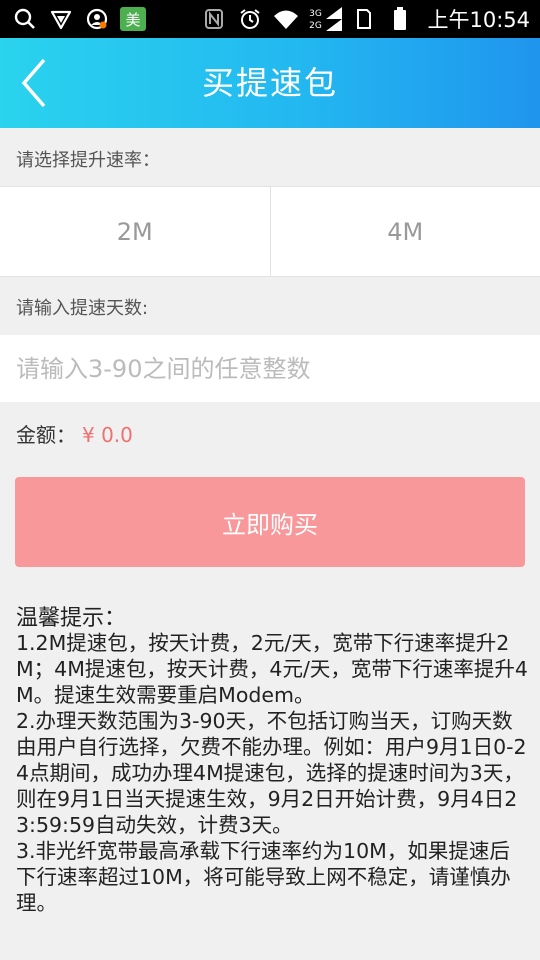 The width and height of the screenshot is (540, 960). What do you see at coordinates (79, 19) in the screenshot?
I see `status-bar-left: 美` at bounding box center [79, 19].